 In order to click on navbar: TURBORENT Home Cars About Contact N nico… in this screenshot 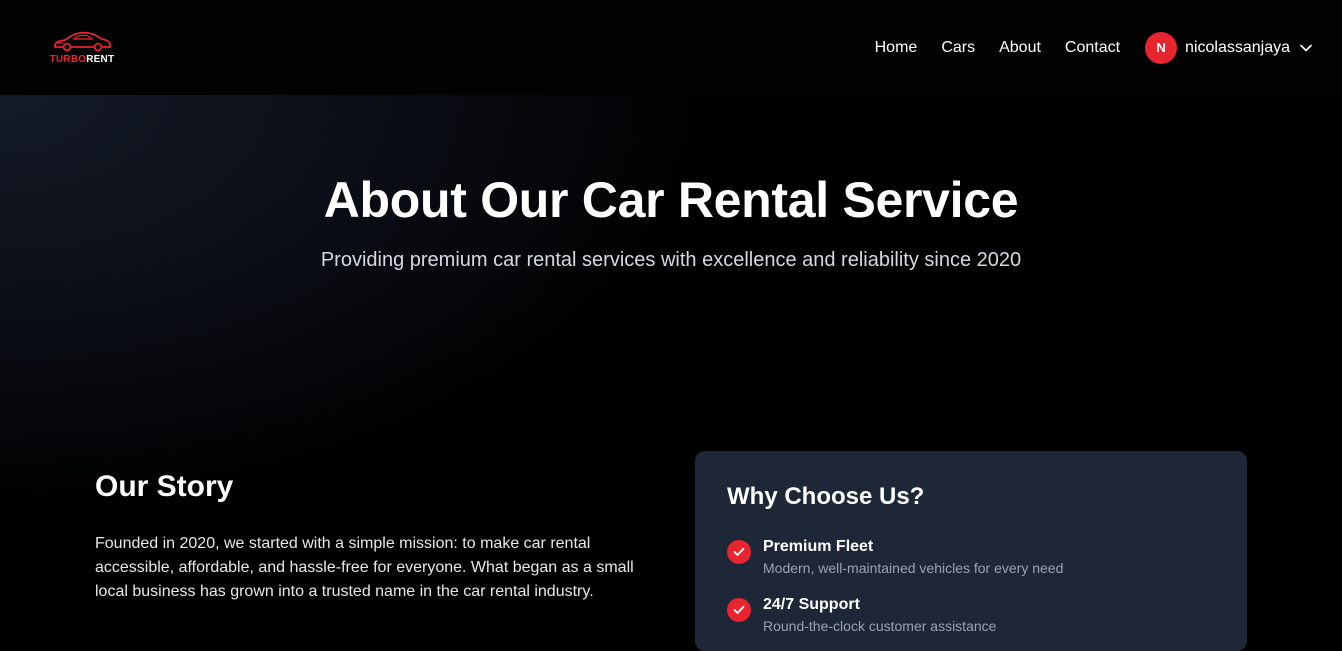, I will do `click(671, 47)`.